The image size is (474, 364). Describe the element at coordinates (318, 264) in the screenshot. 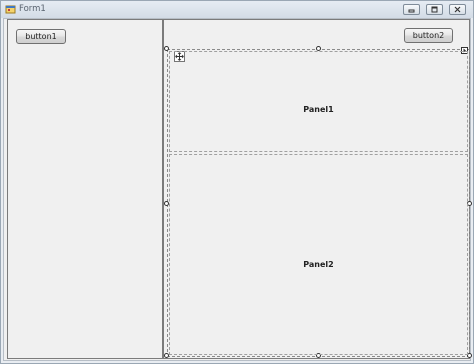

I see `panel2-label: Panel2` at that location.